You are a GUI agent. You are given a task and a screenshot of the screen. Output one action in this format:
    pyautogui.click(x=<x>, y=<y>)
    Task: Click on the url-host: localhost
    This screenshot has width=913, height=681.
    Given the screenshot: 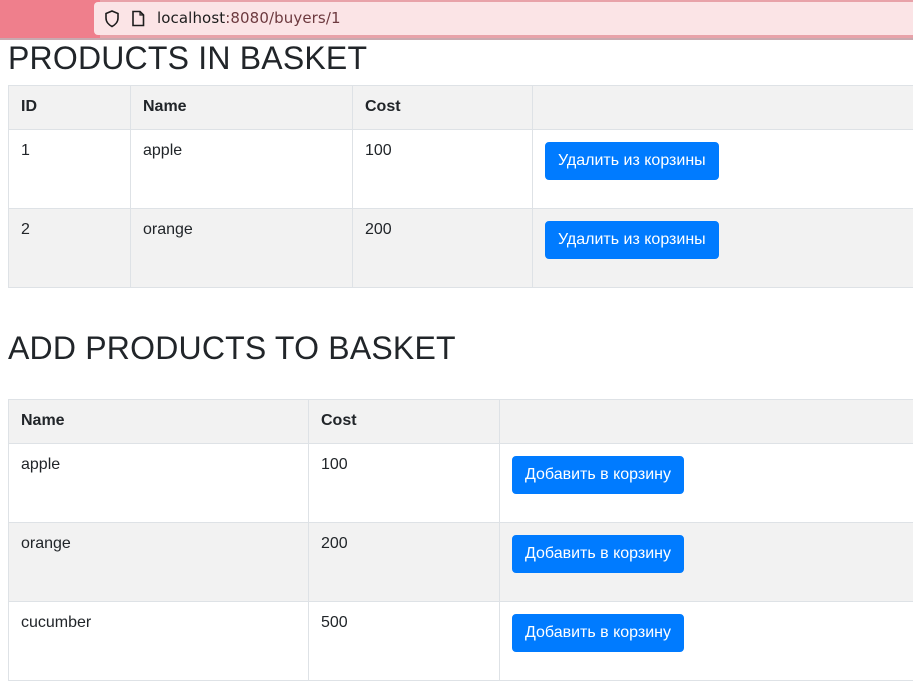 What is the action you would take?
    pyautogui.click(x=191, y=18)
    